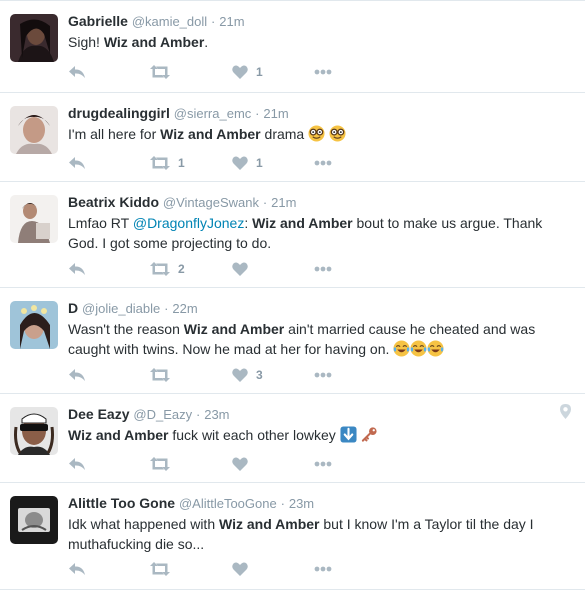  What do you see at coordinates (254, 435) in the screenshot?
I see `text-segment: fuck wit each other lowkey` at bounding box center [254, 435].